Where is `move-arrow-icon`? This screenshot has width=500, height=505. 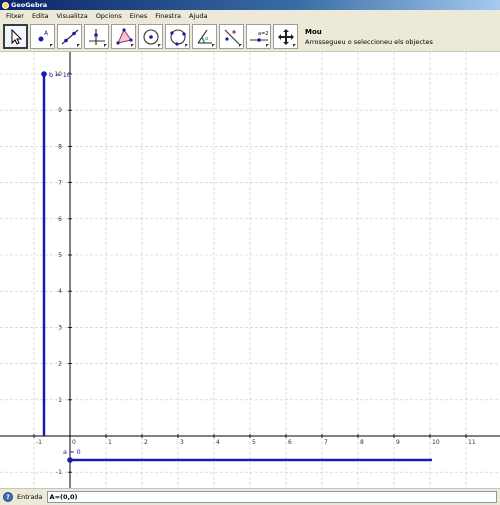 move-arrow-icon is located at coordinates (16, 36).